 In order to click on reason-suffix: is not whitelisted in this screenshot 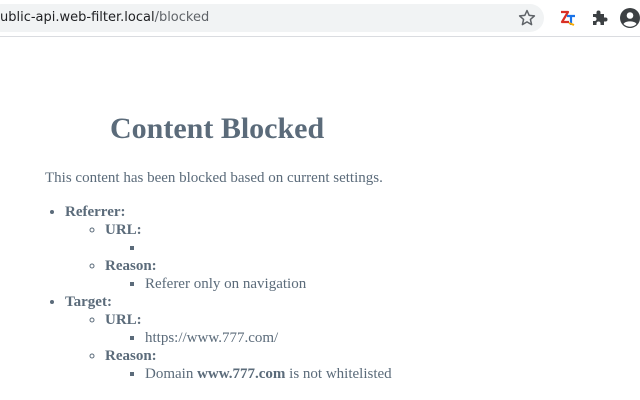, I will do `click(340, 374)`.